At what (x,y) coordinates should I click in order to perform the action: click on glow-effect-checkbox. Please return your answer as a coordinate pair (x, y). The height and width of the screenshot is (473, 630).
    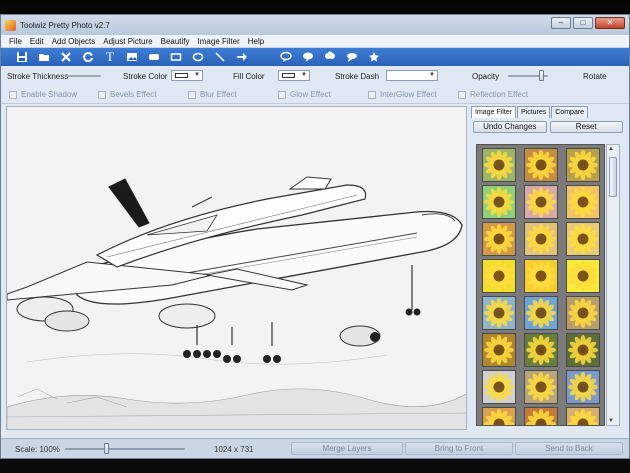
    Looking at the image, I should click on (282, 94).